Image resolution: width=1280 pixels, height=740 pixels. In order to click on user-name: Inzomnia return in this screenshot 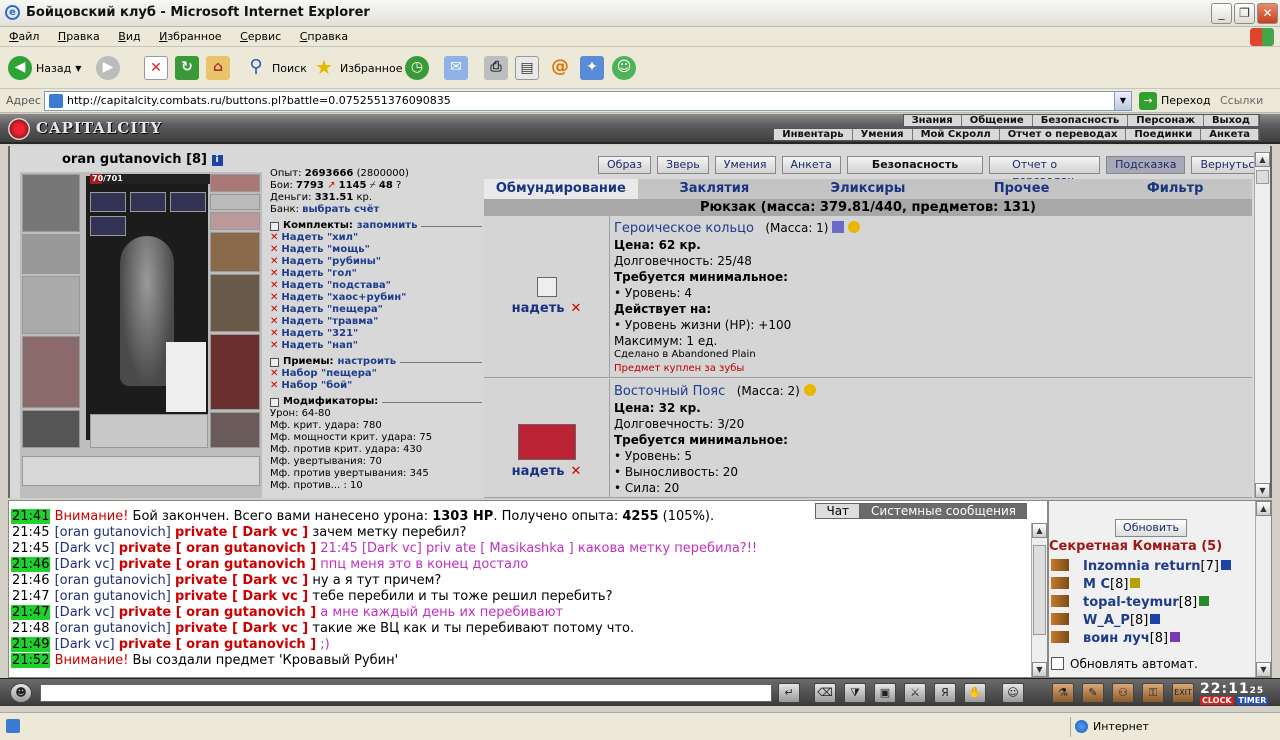, I will do `click(1142, 566)`.